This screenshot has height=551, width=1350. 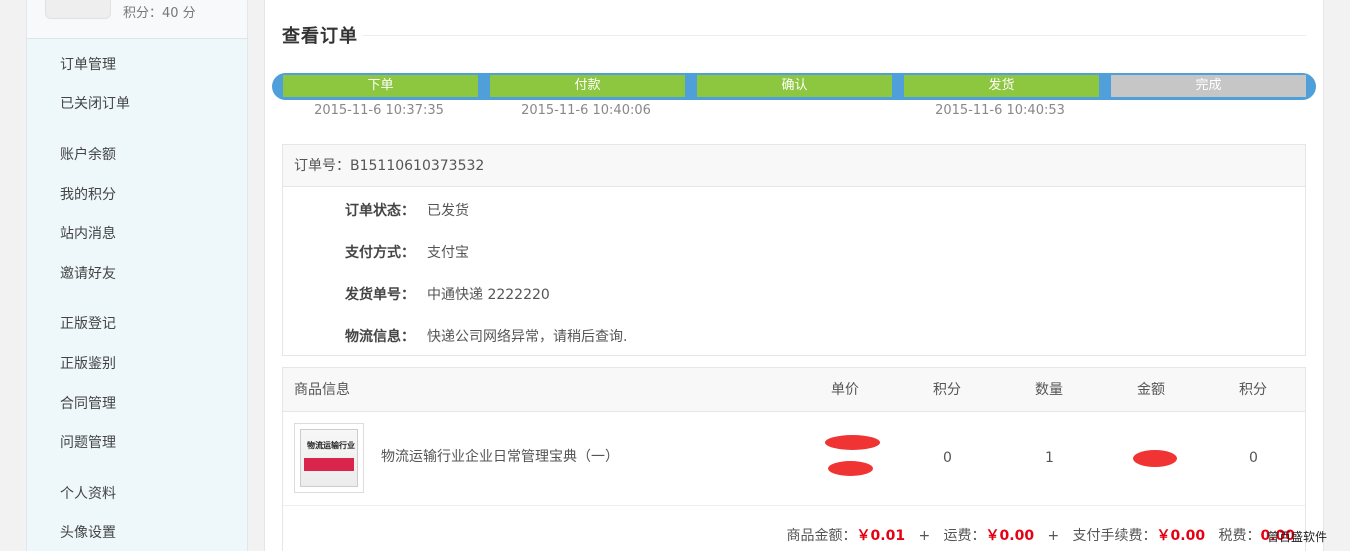 I want to click on sidebar-item-messages: 站内消息, so click(x=88, y=234).